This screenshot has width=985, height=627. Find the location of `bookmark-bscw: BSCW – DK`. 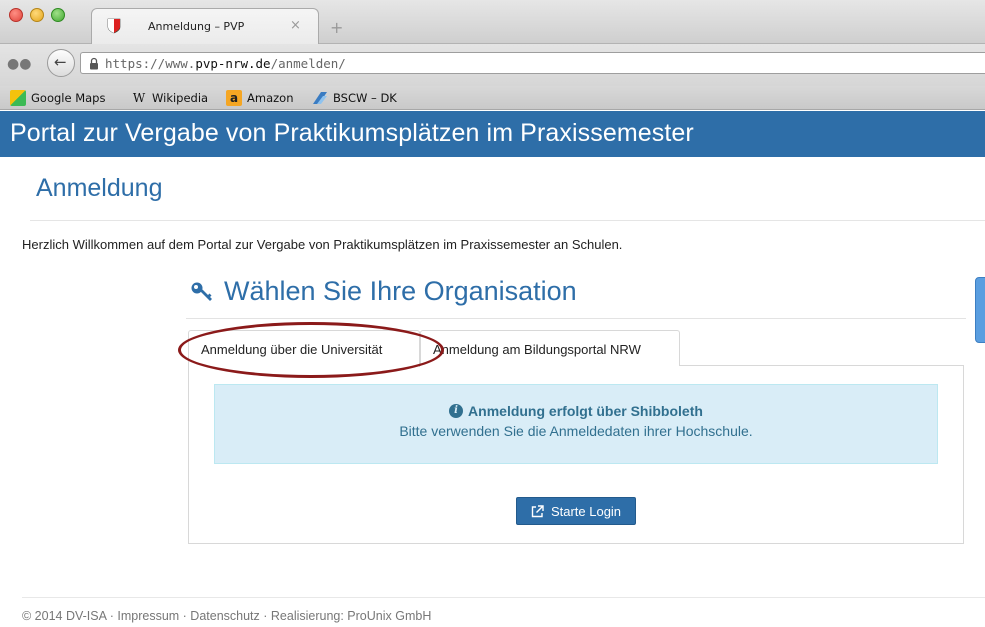

bookmark-bscw: BSCW – DK is located at coordinates (354, 98).